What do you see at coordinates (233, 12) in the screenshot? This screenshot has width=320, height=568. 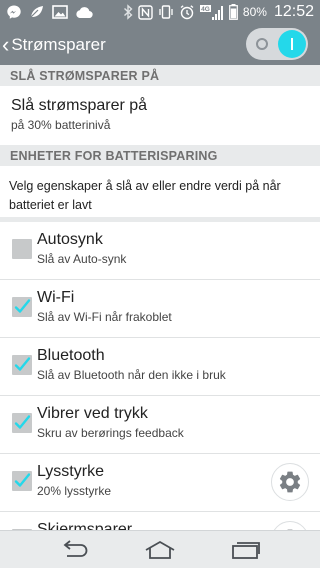 I see `battery-icon` at bounding box center [233, 12].